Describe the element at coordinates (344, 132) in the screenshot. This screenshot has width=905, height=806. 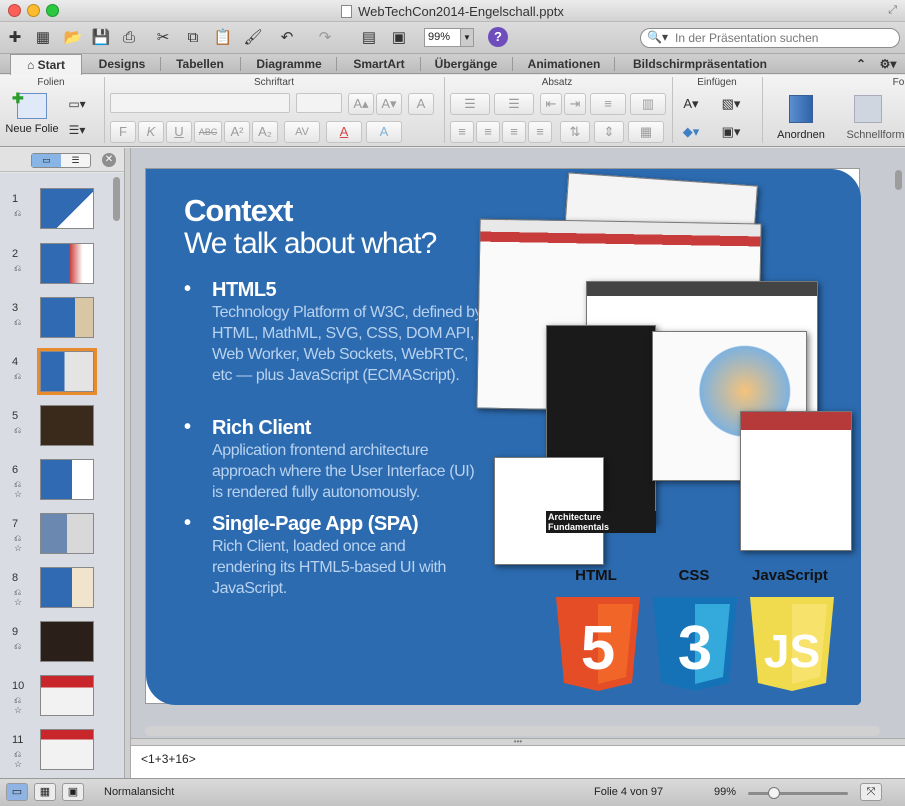
I see `font-color-button: A` at that location.